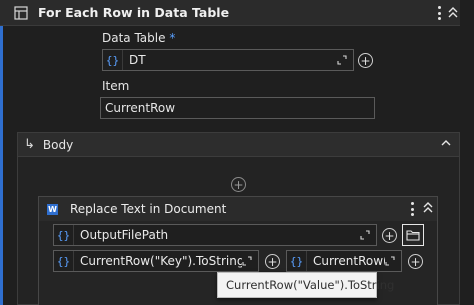  Describe the element at coordinates (237, 108) in the screenshot. I see `item-input: CurrentRow` at that location.